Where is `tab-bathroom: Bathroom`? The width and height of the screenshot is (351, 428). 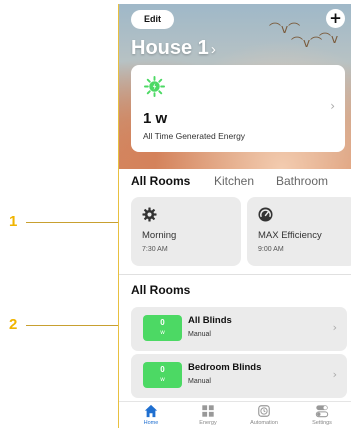 tab-bathroom: Bathroom is located at coordinates (302, 181).